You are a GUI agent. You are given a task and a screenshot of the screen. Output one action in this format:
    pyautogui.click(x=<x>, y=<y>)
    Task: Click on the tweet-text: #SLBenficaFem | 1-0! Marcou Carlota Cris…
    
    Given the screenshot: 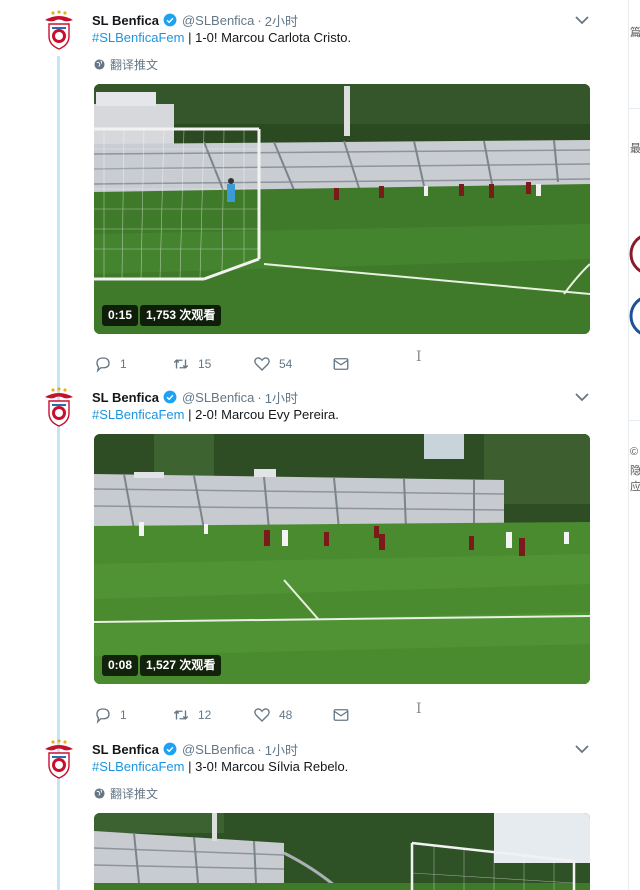 What is the action you would take?
    pyautogui.click(x=221, y=37)
    